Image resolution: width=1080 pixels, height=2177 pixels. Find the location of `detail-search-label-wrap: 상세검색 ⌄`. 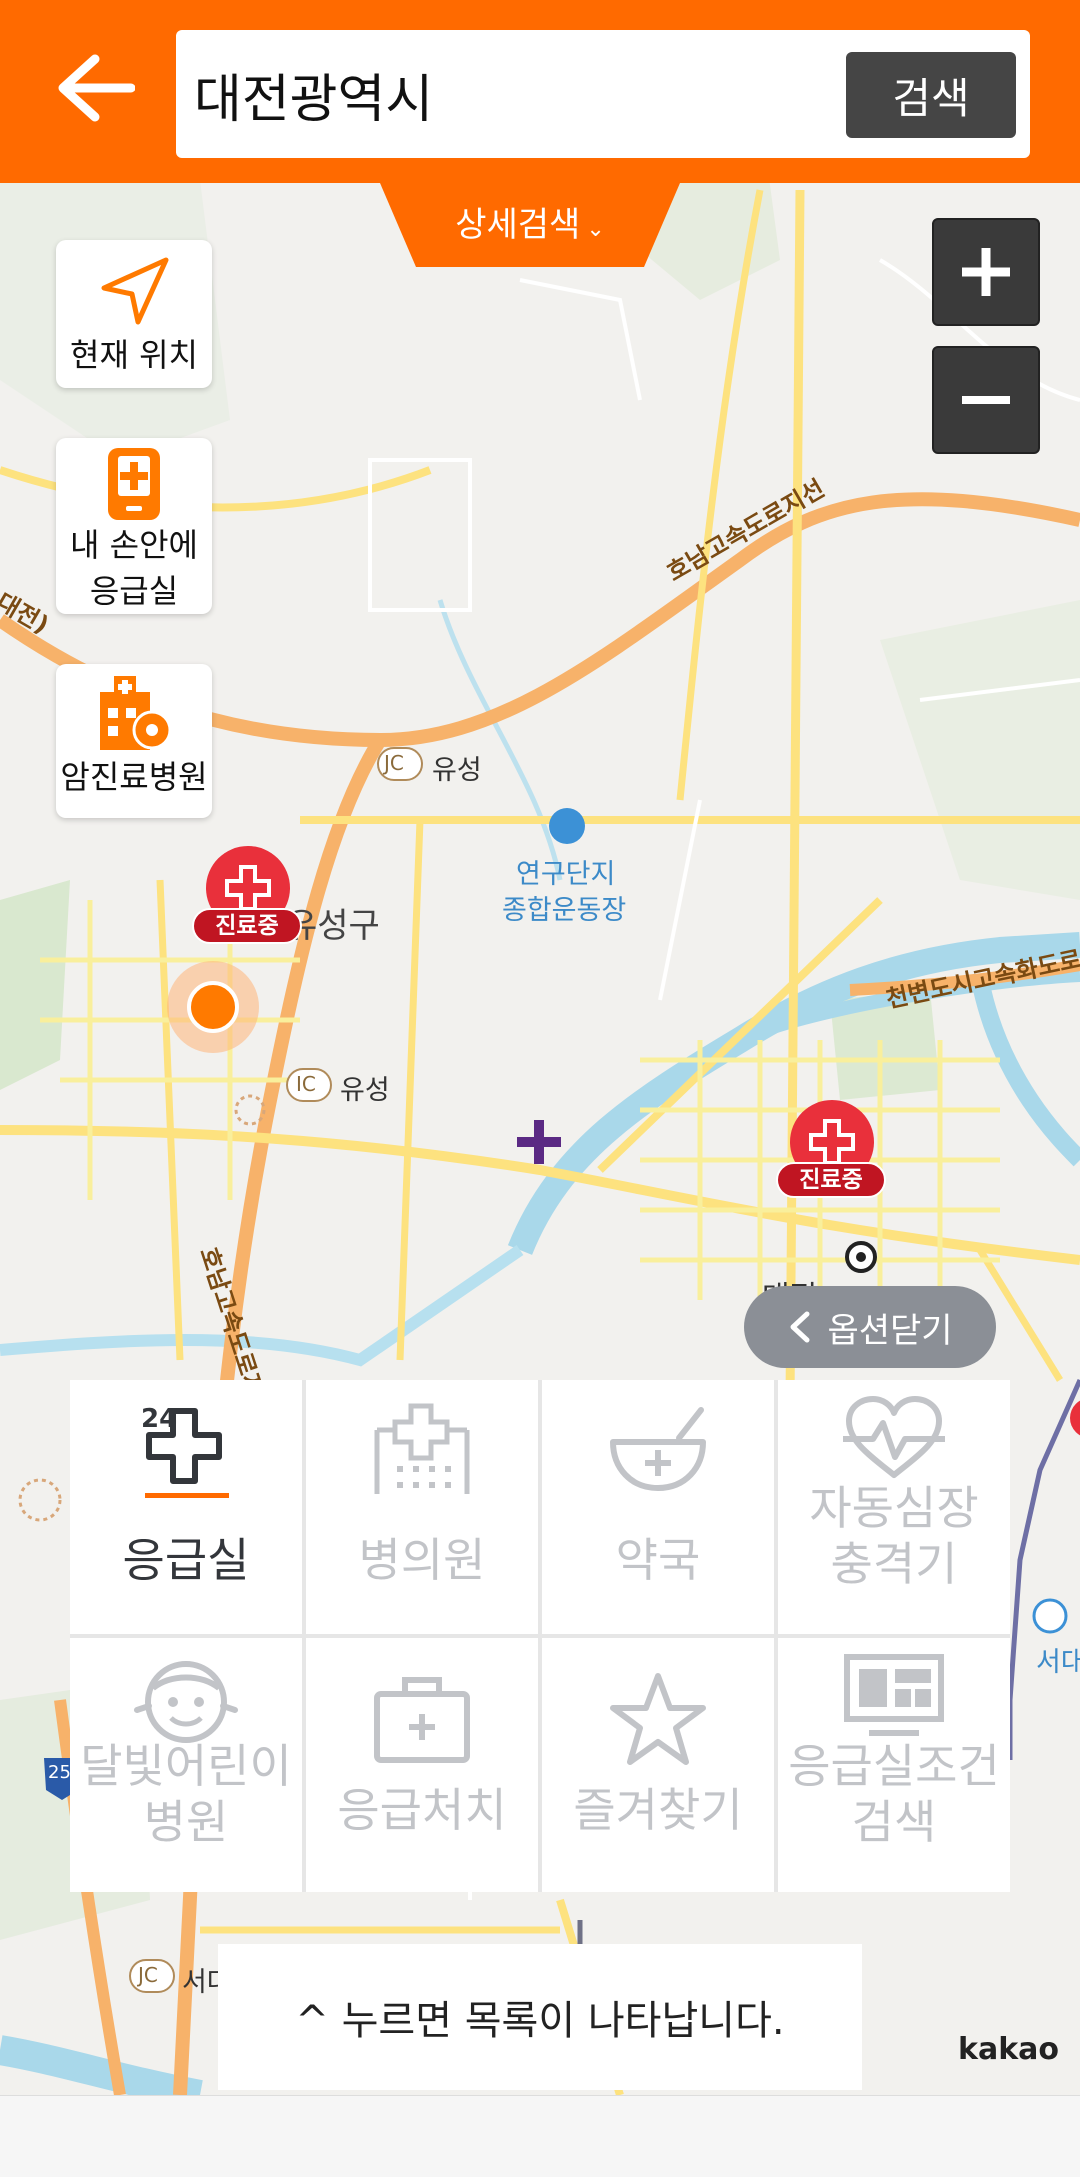

detail-search-label-wrap: 상세검색 ⌄ is located at coordinates (530, 221).